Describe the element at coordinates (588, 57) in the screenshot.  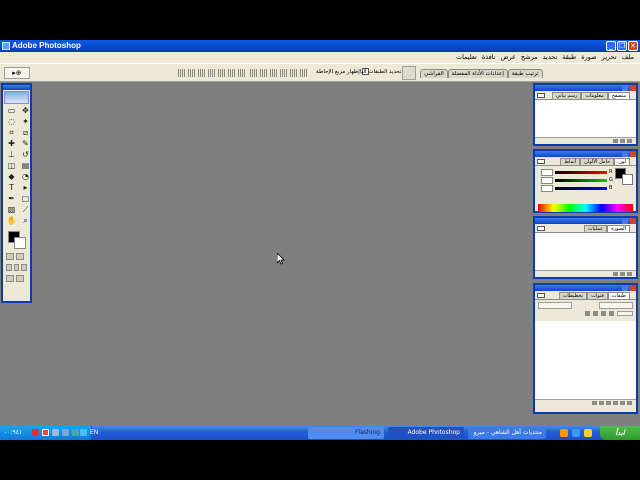
I see `menu-image: صورة` at that location.